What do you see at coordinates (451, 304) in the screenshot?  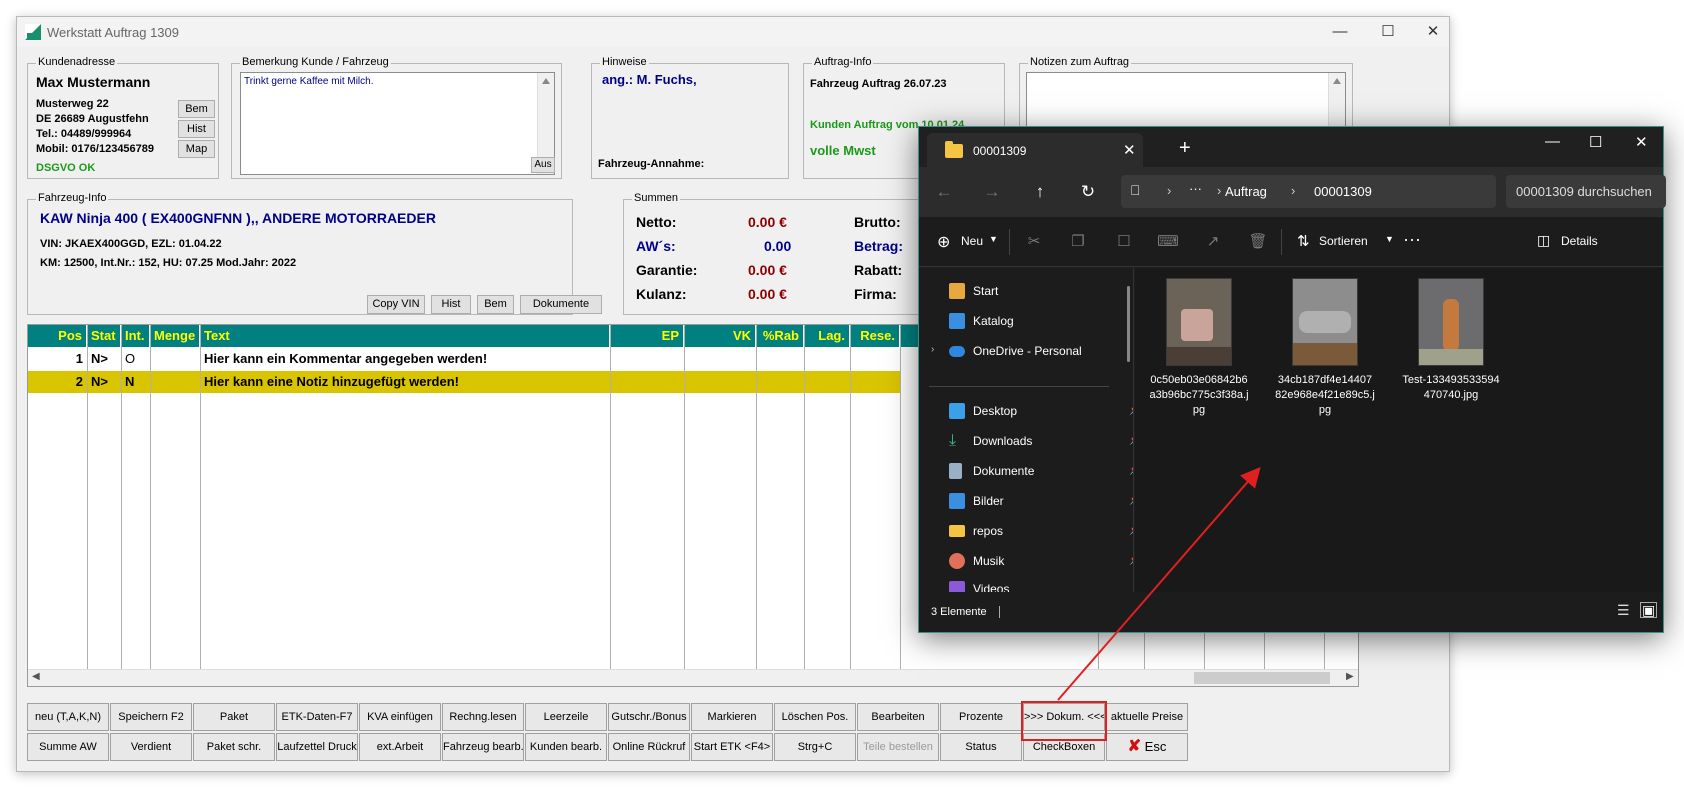 I see `fahrzeug-hist-button: Hist` at bounding box center [451, 304].